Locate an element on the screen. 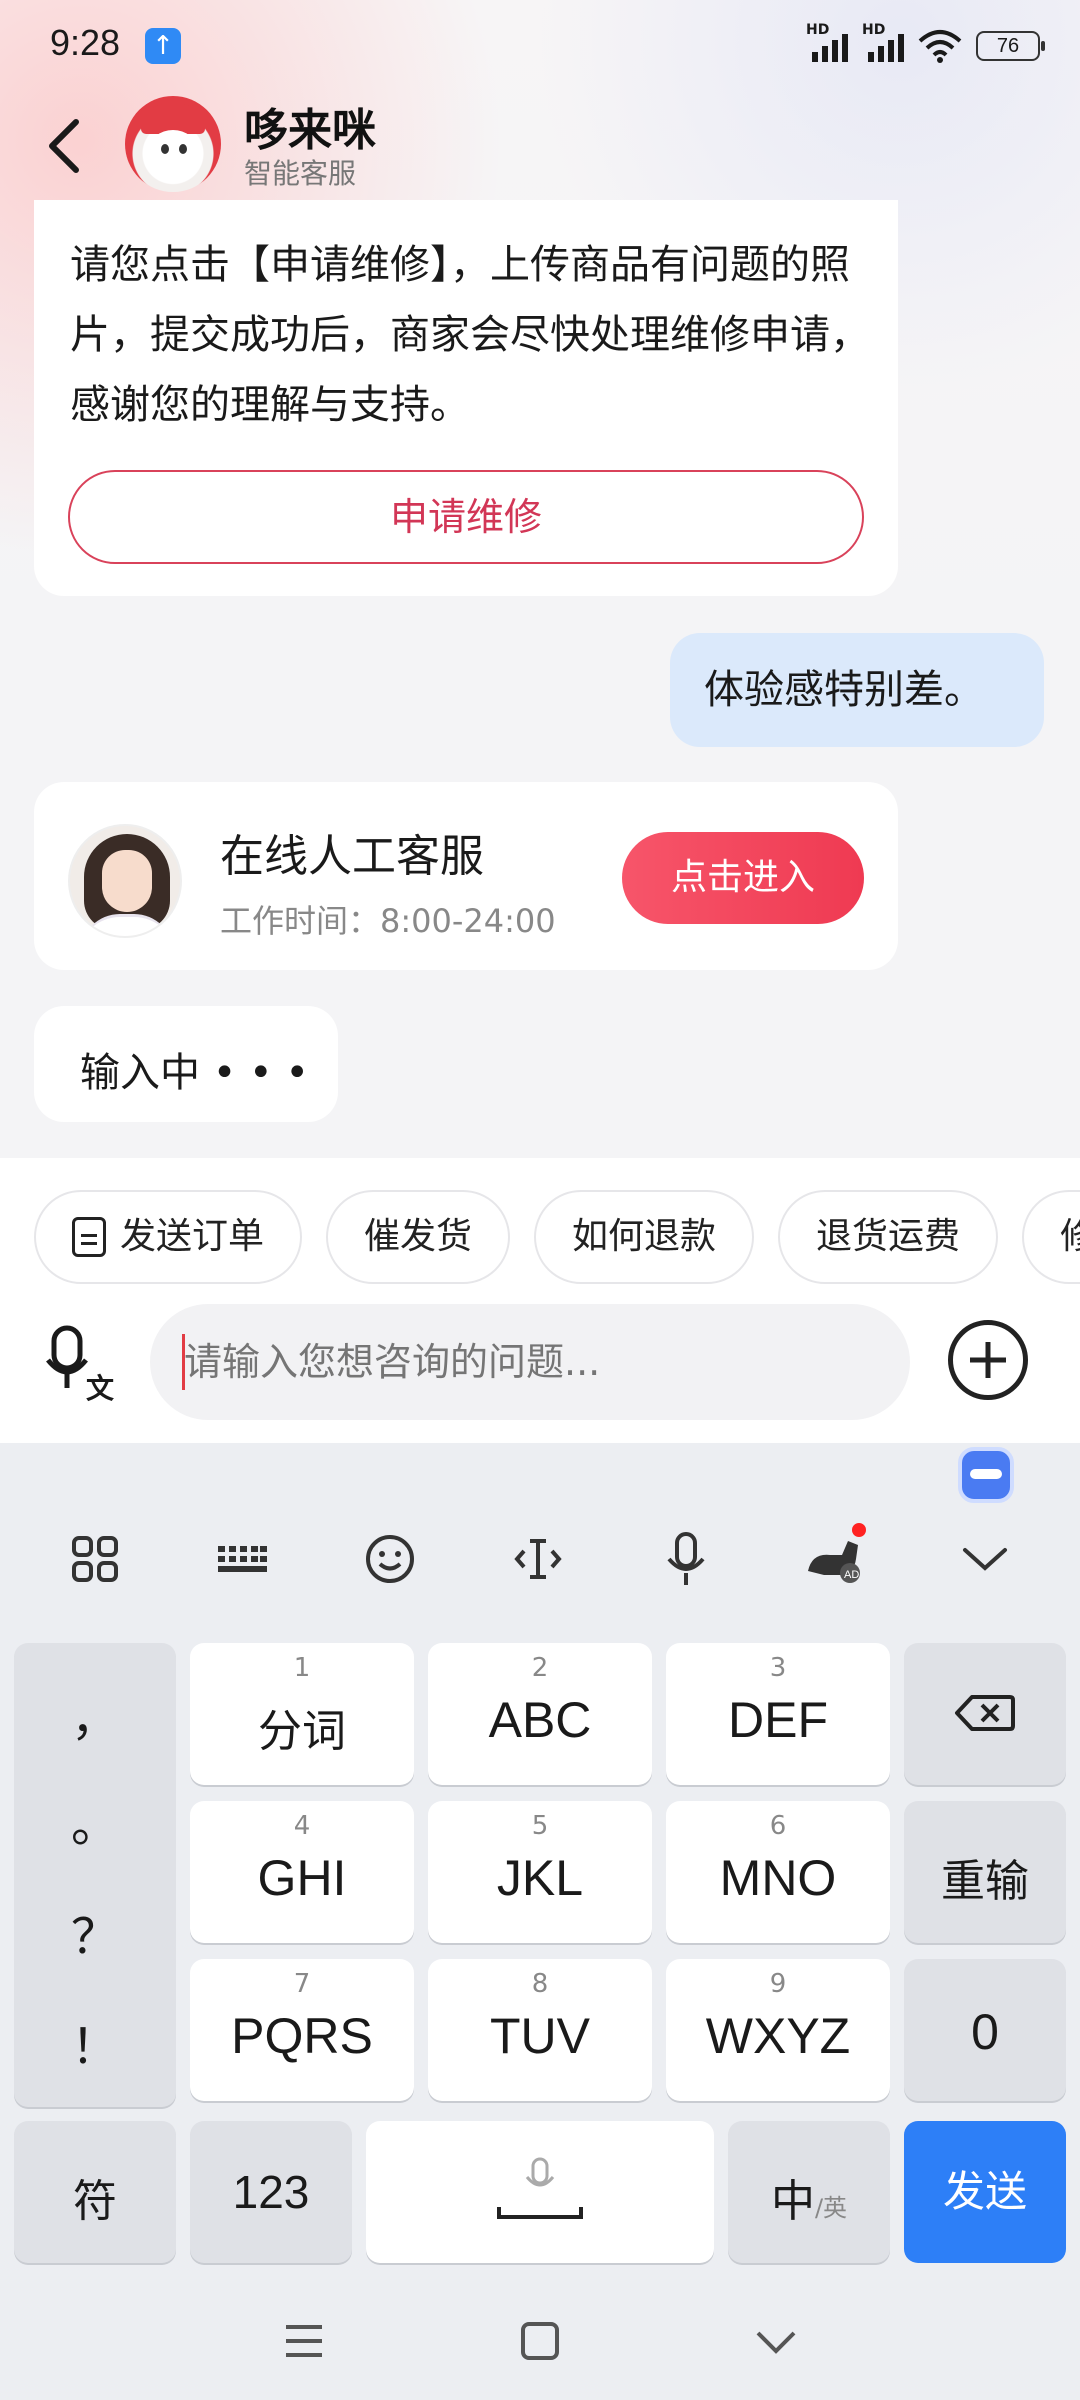 This screenshot has height=2400, width=1080. space-mic-icon is located at coordinates (540, 2188).